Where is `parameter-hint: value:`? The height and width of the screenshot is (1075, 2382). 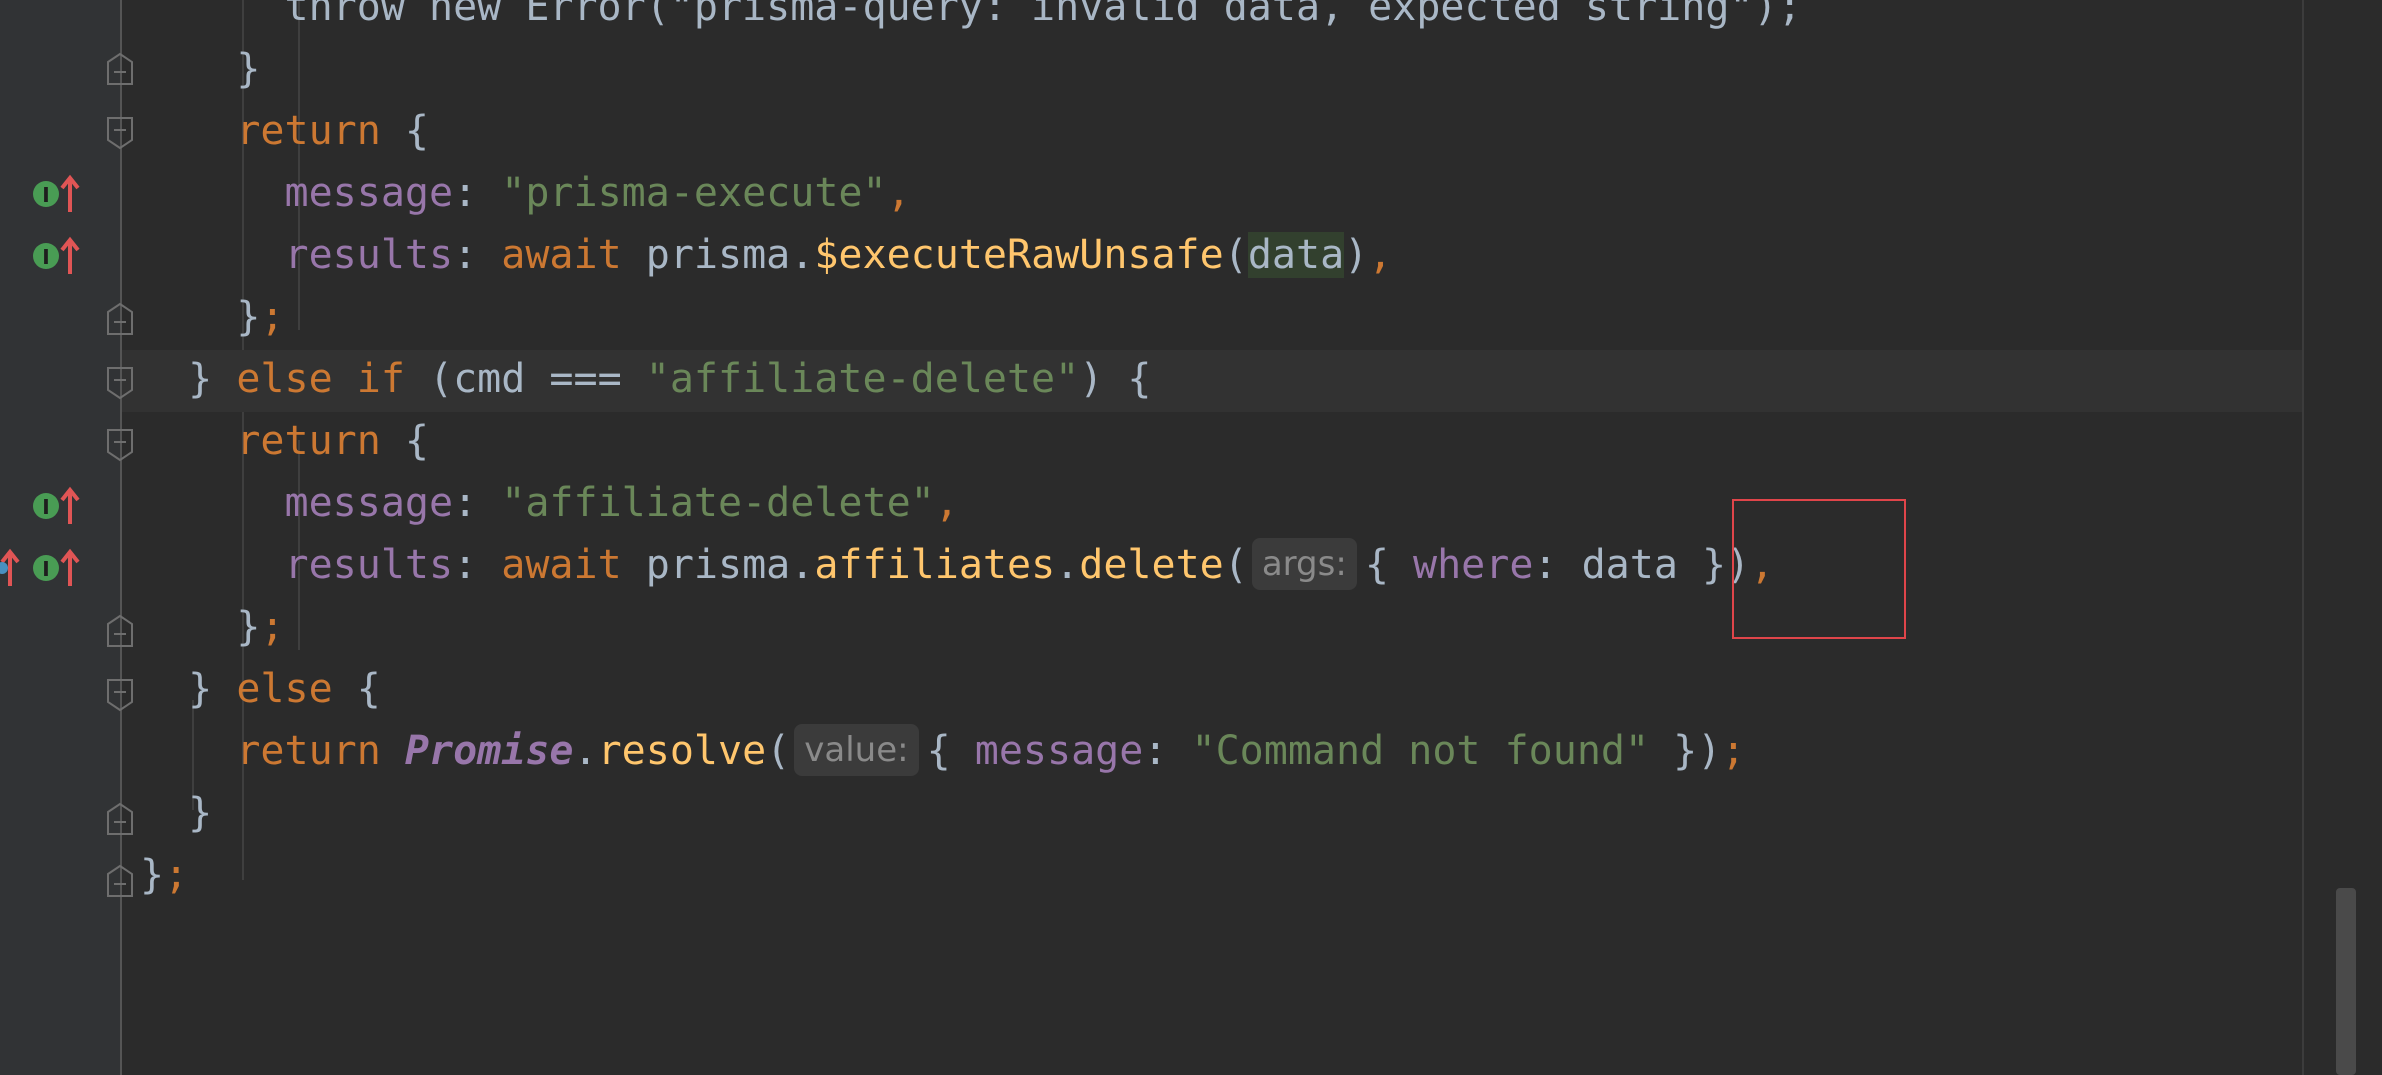 parameter-hint: value: is located at coordinates (856, 750).